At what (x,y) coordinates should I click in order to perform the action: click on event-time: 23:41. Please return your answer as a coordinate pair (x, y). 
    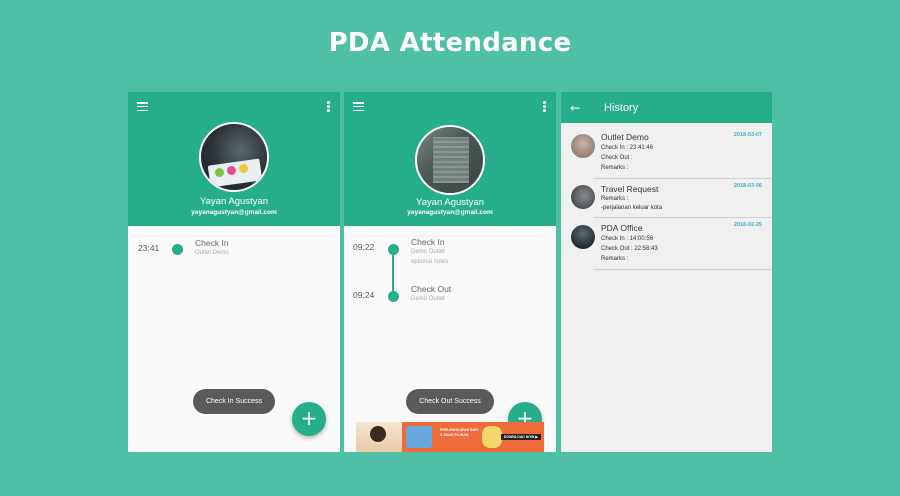
    Looking at the image, I should click on (149, 248).